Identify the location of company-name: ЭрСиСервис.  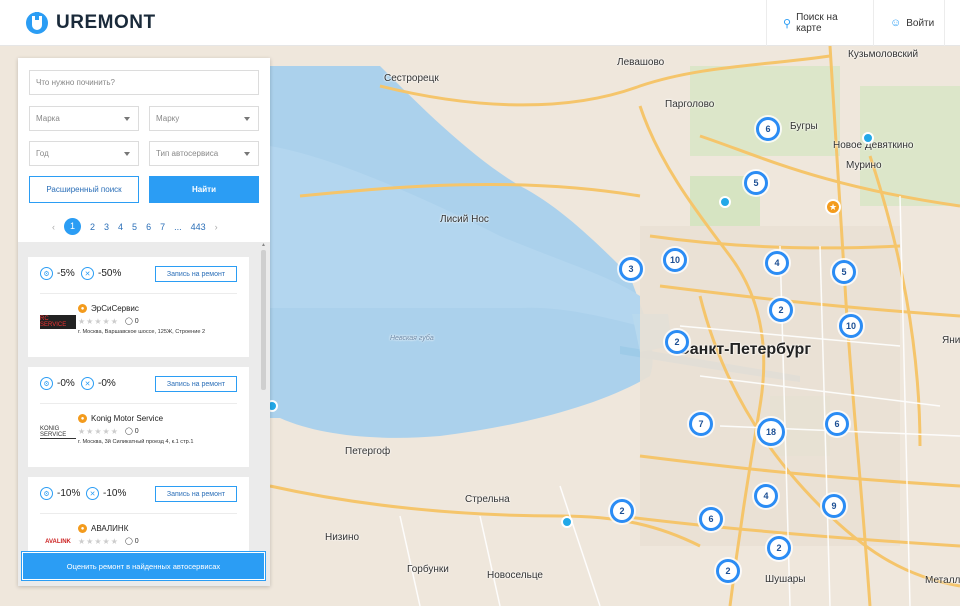
(115, 308).